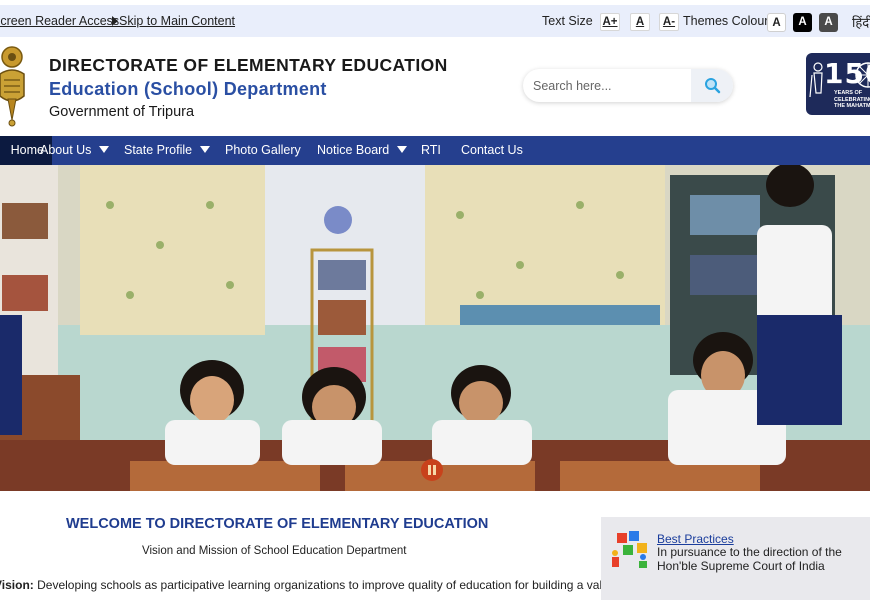 This screenshot has width=870, height=600. I want to click on theme-grey-button: A, so click(828, 22).